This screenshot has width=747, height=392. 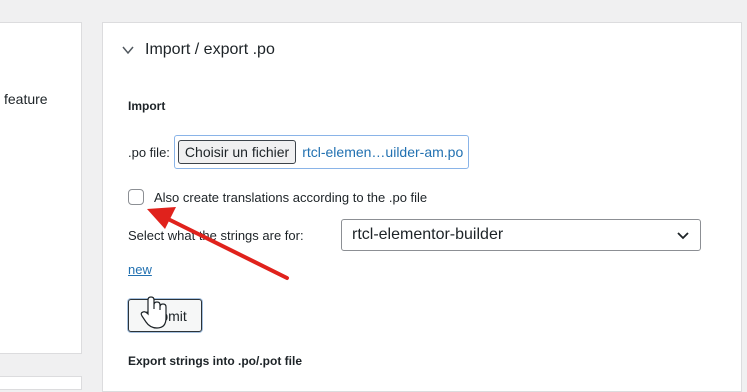 I want to click on new-link: new, so click(x=140, y=269).